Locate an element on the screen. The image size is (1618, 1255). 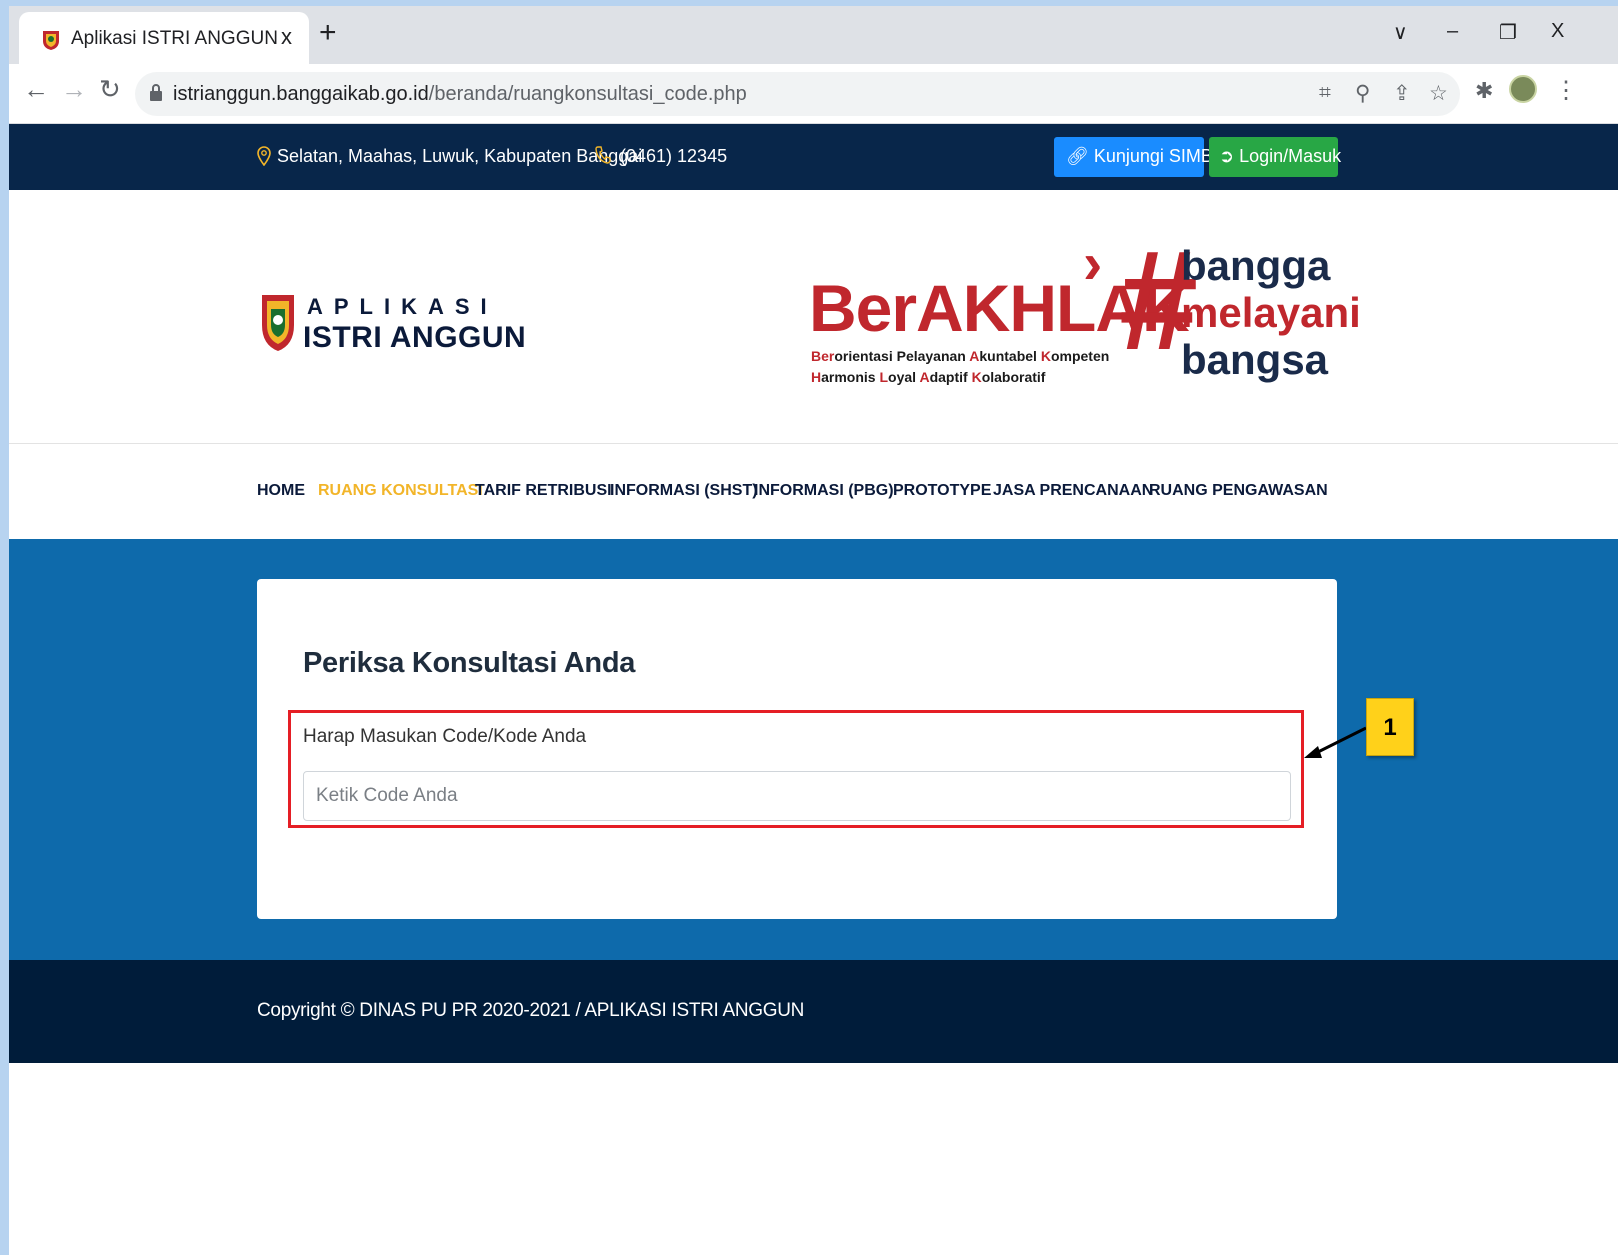
nav-item-informasi-pbg: INFORMASI (PBG) is located at coordinates (824, 491).